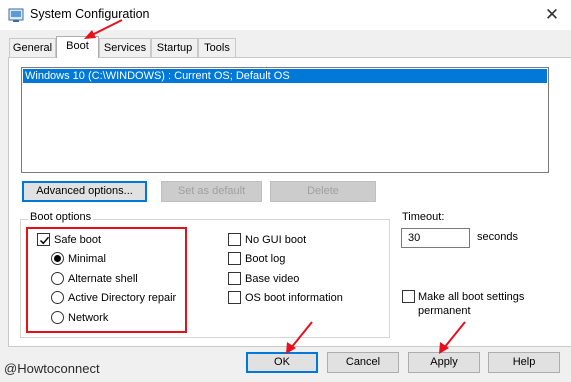 The height and width of the screenshot is (382, 571). What do you see at coordinates (265, 259) in the screenshot?
I see `checkbox-label: Boot log` at bounding box center [265, 259].